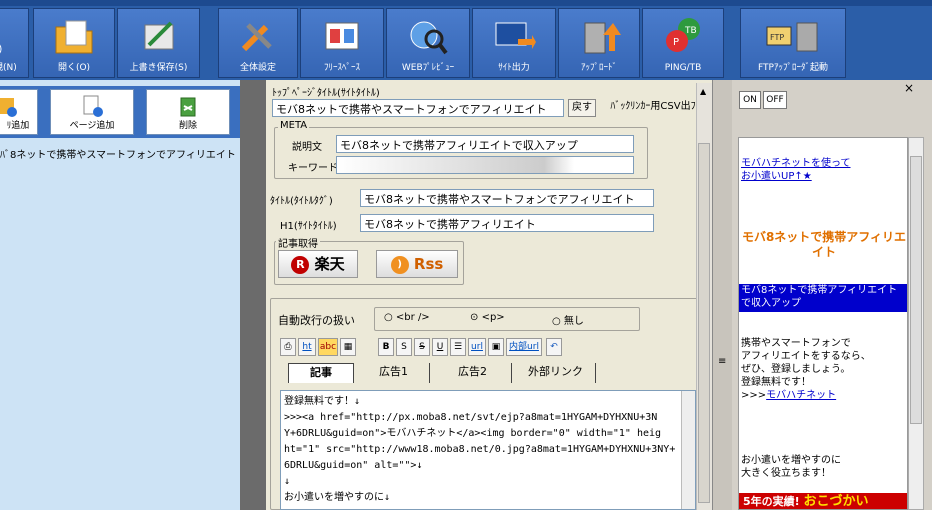 Image resolution: width=932 pixels, height=510 pixels. What do you see at coordinates (466, 3) in the screenshot?
I see `toolbar-strip` at bounding box center [466, 3].